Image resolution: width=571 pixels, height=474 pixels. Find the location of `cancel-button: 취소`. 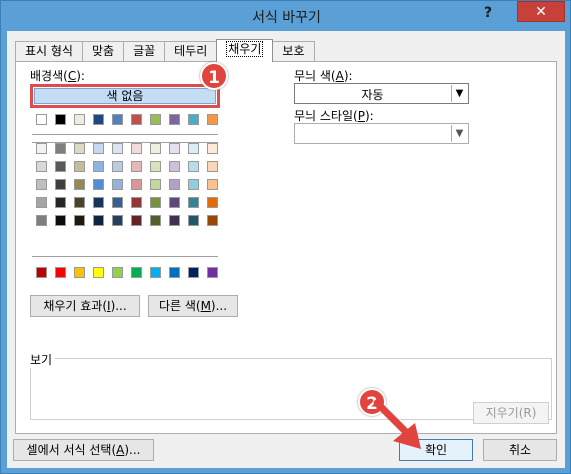

cancel-button: 취소 is located at coordinates (520, 450).